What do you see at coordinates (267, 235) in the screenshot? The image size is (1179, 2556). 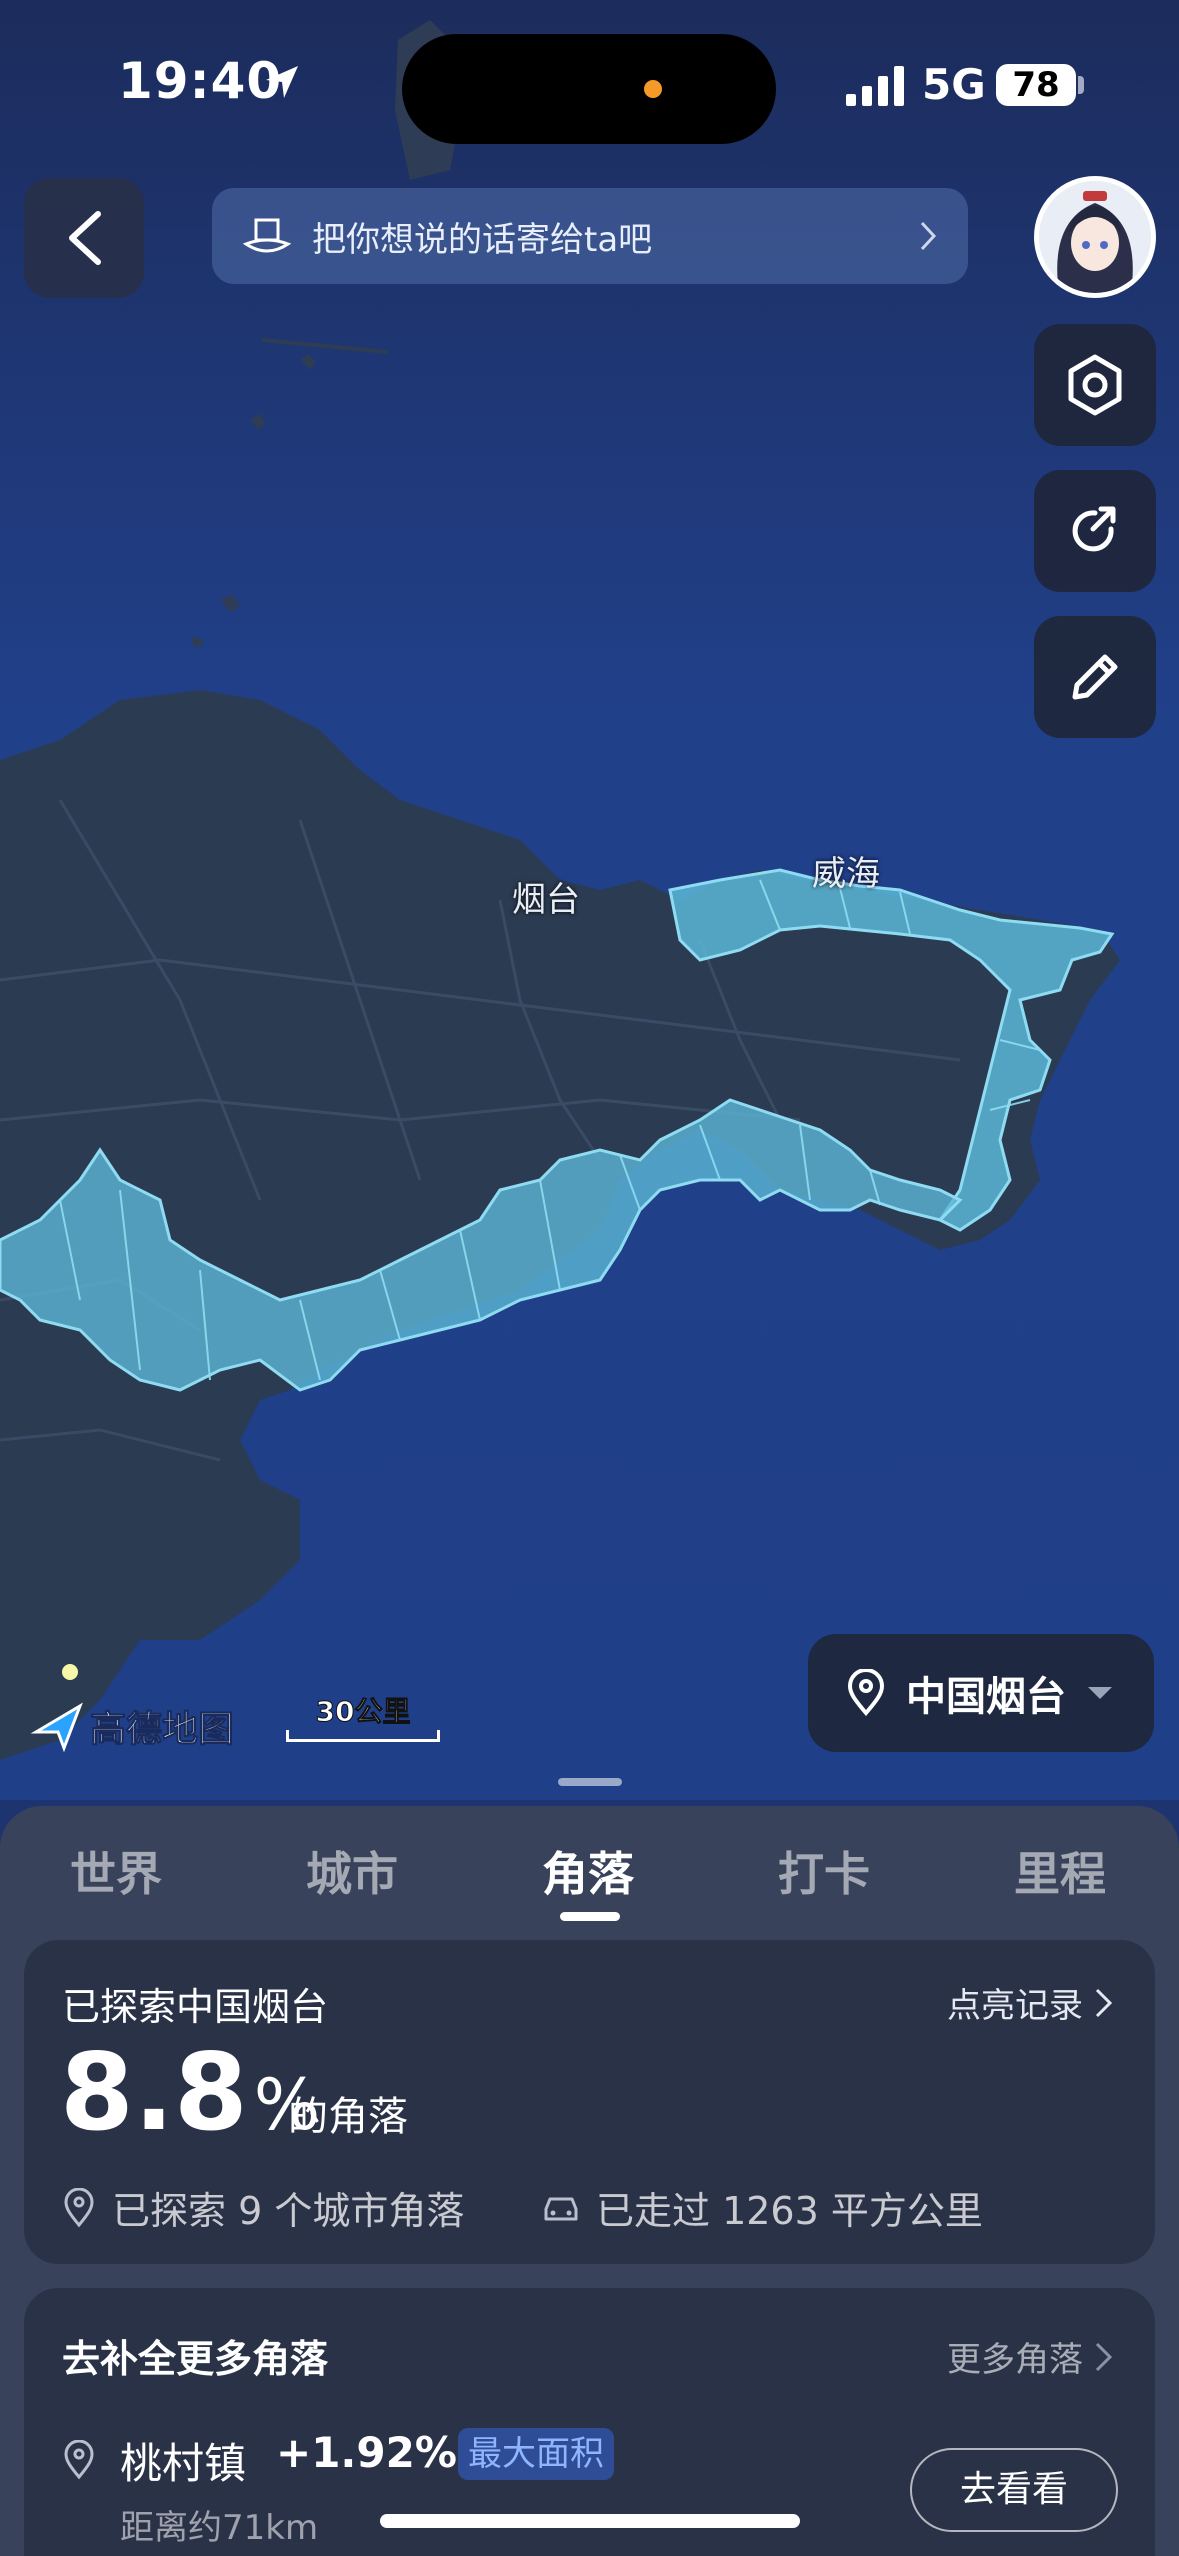 I see `hat-icon` at bounding box center [267, 235].